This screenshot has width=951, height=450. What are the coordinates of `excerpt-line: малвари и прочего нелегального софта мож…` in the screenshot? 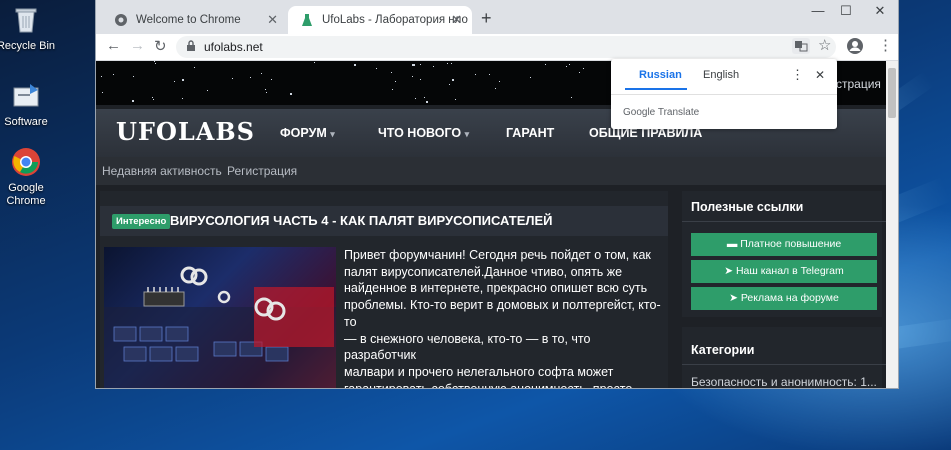 It's located at (479, 371).